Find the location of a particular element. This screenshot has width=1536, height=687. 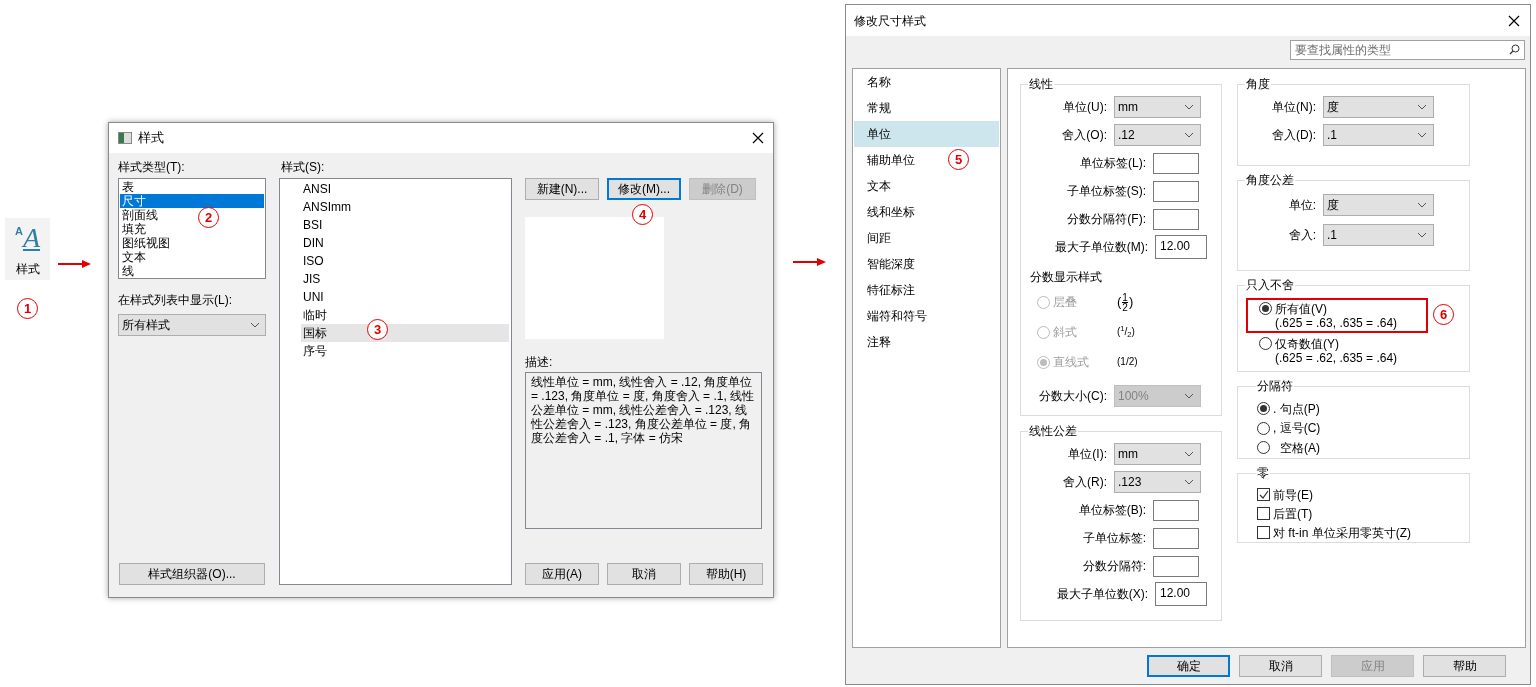

nav-item: 特征标注 is located at coordinates (886, 290).